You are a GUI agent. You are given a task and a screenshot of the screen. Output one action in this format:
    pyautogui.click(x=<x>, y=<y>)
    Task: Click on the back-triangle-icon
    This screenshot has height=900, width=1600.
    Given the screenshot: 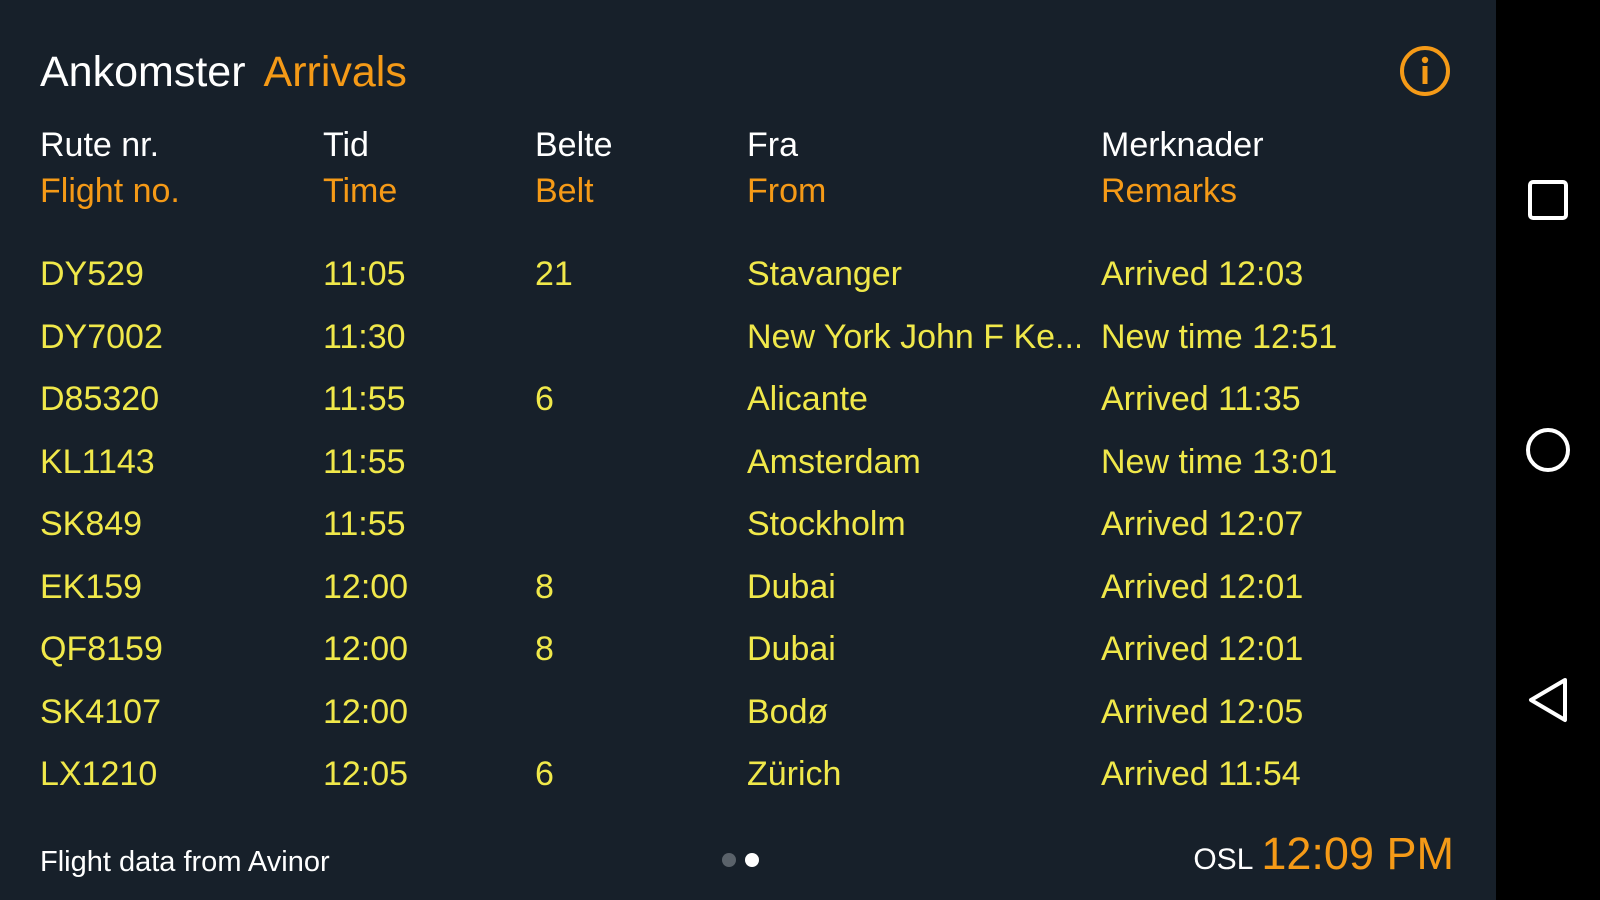 What is the action you would take?
    pyautogui.click(x=1548, y=700)
    